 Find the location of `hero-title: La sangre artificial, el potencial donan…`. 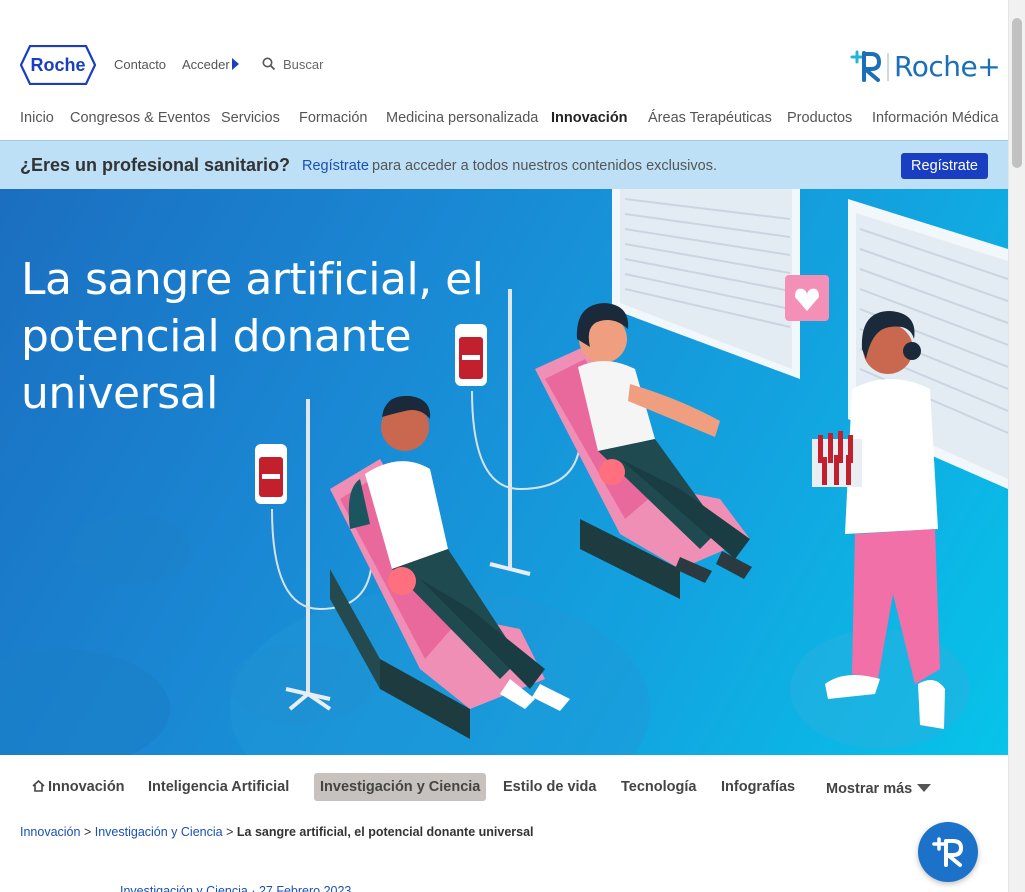

hero-title: La sangre artificial, el potencial donan… is located at coordinates (252, 336).